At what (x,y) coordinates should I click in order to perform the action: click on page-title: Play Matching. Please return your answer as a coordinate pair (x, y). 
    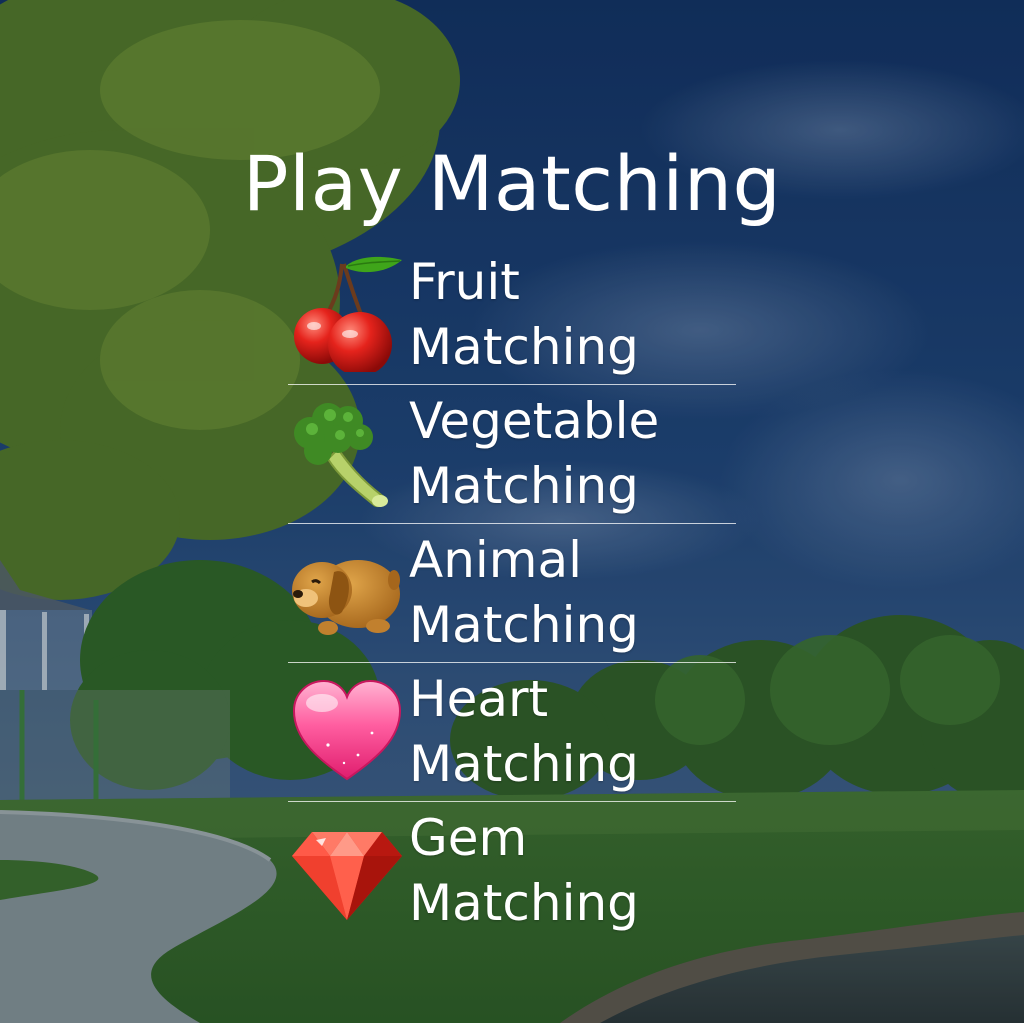
    Looking at the image, I should click on (512, 183).